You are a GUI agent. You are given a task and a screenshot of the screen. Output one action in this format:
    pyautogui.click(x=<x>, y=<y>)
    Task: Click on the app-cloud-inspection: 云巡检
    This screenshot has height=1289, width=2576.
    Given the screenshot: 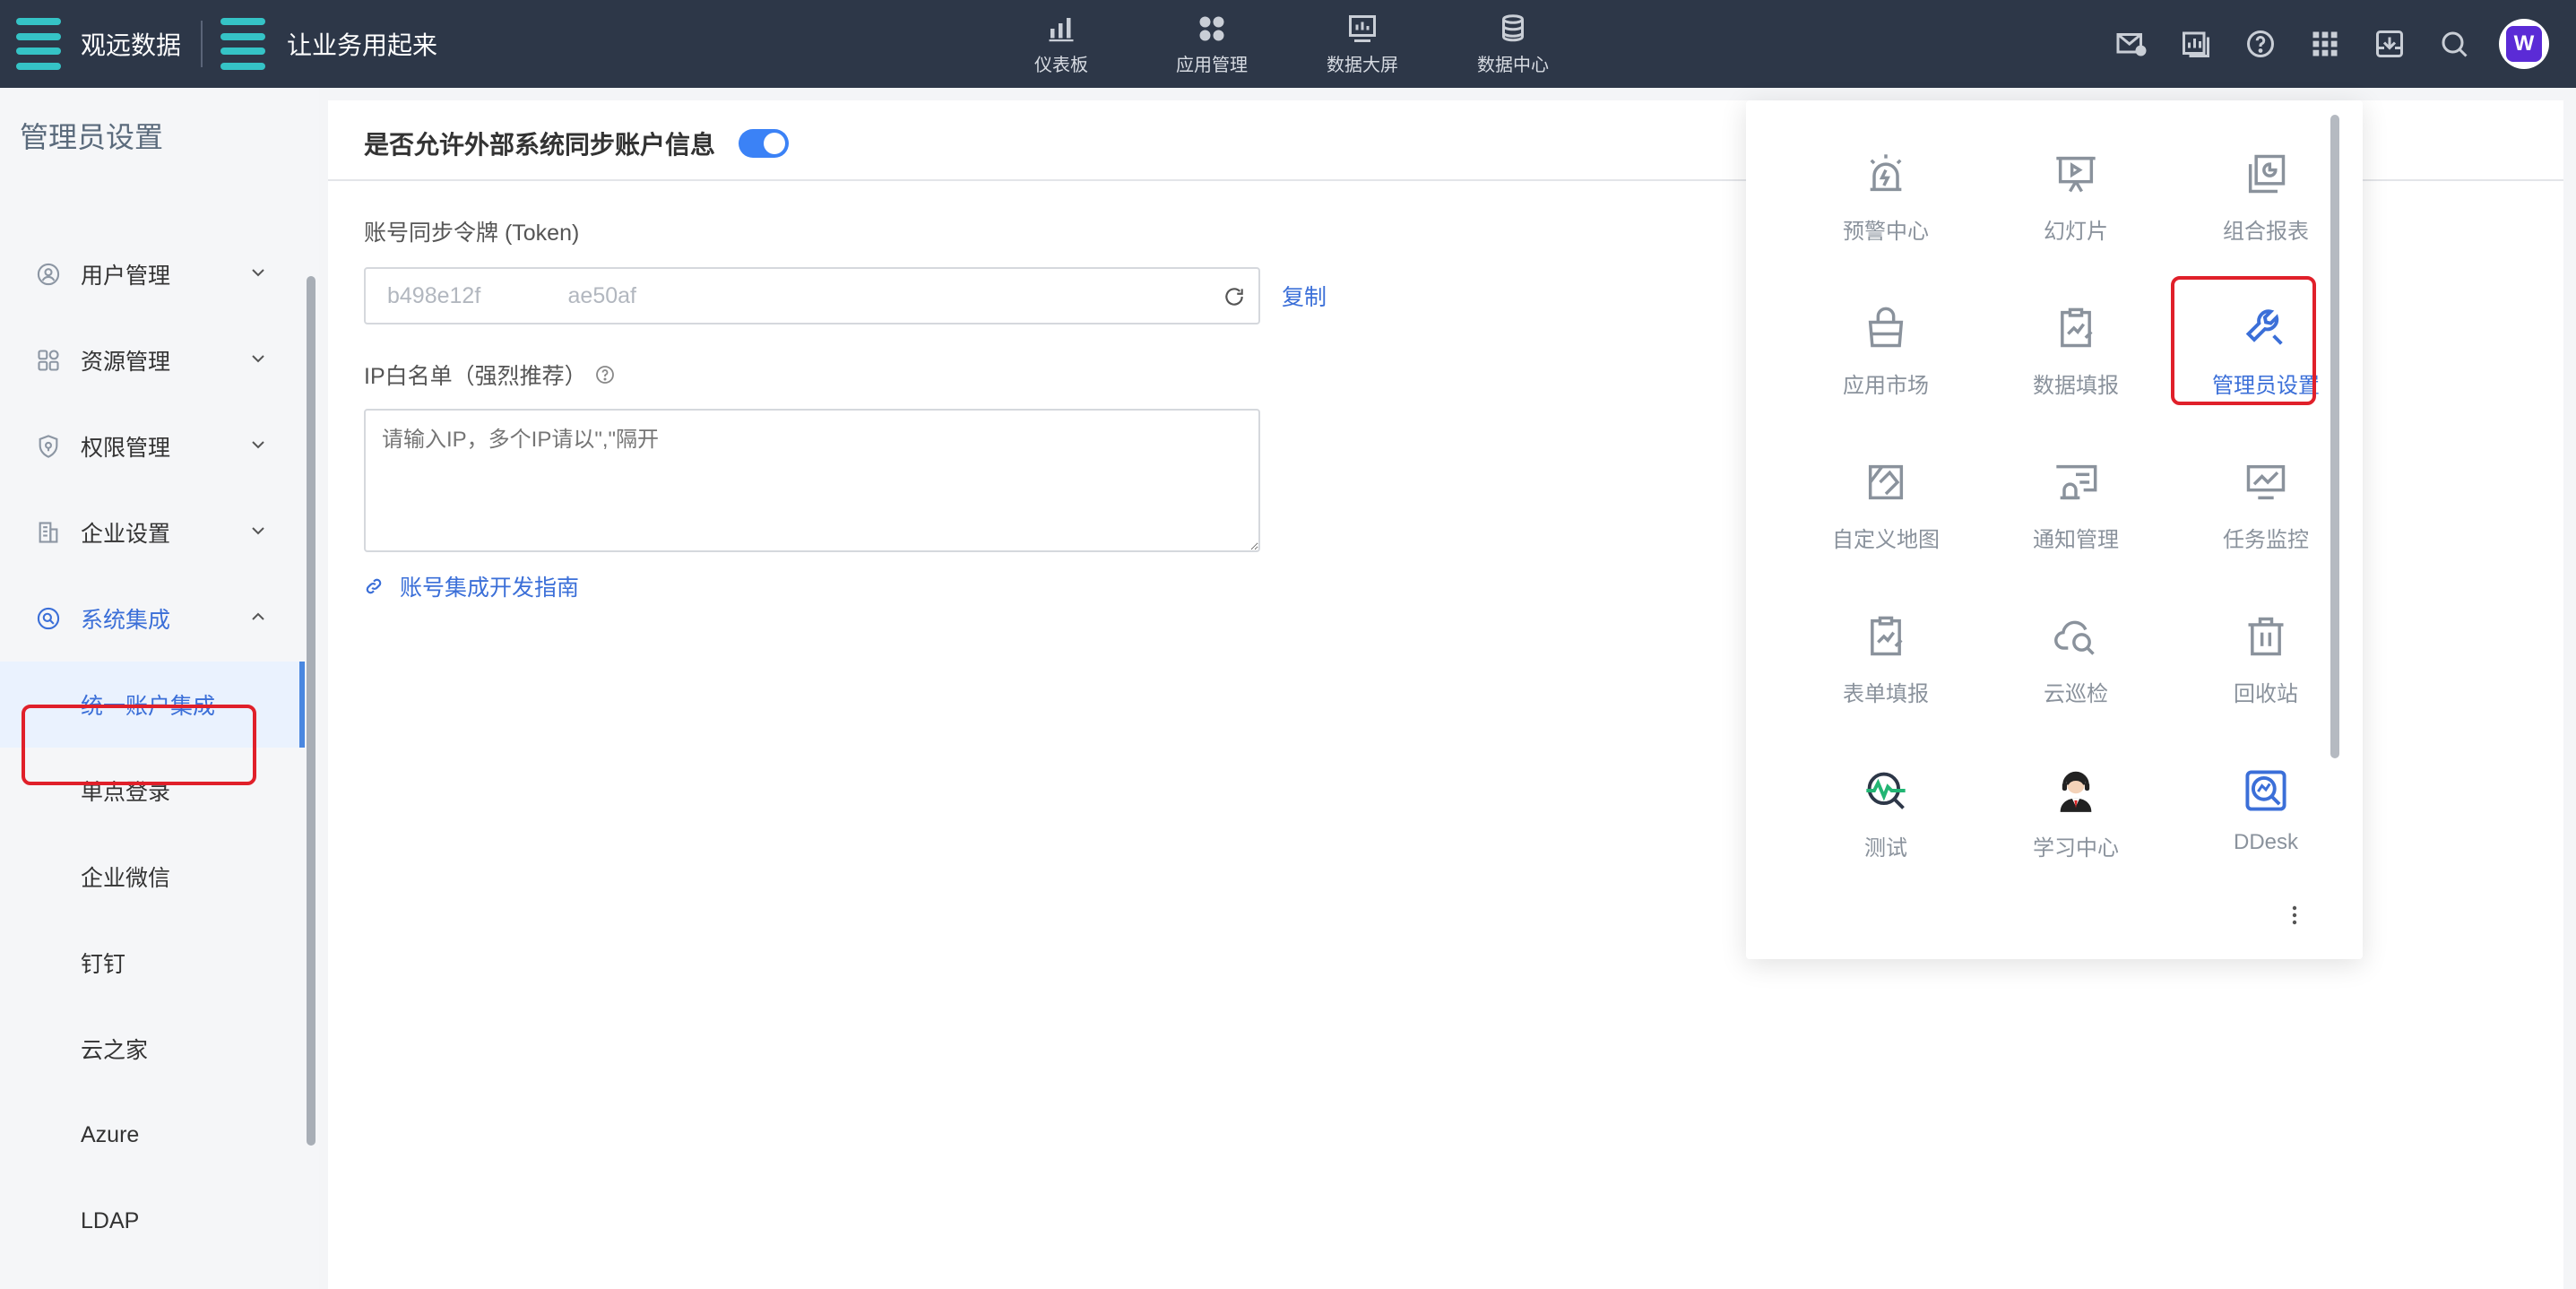 What is the action you would take?
    pyautogui.click(x=2076, y=674)
    